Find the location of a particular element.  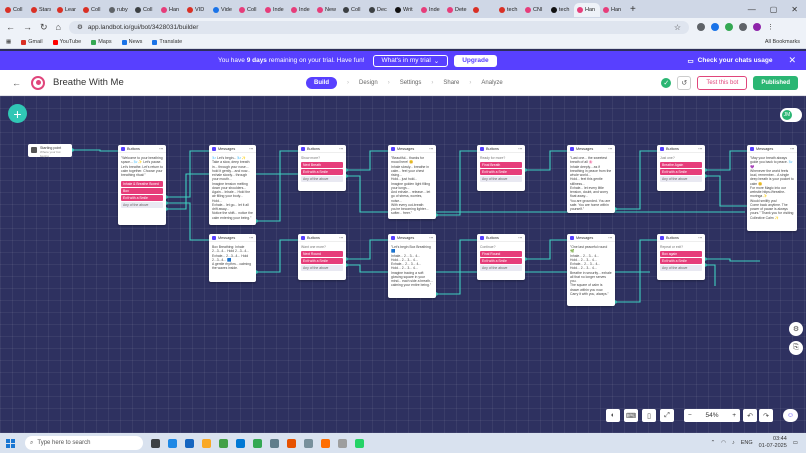

all-bookmarks-link: All Bookmarks is located at coordinates (782, 42).